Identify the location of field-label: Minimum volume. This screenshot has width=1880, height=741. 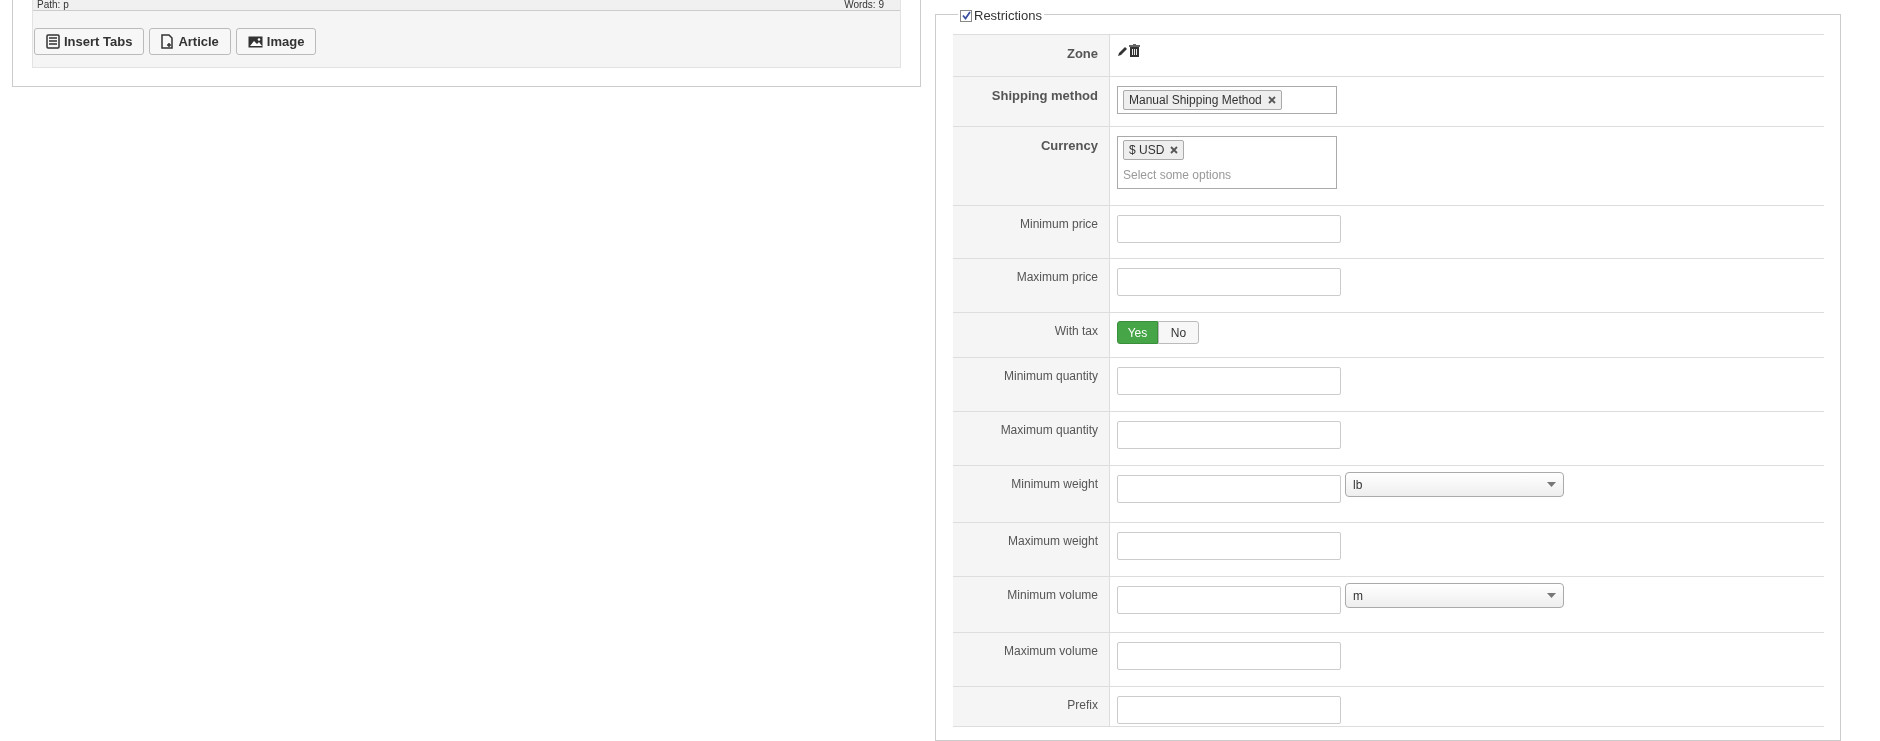
(1052, 595).